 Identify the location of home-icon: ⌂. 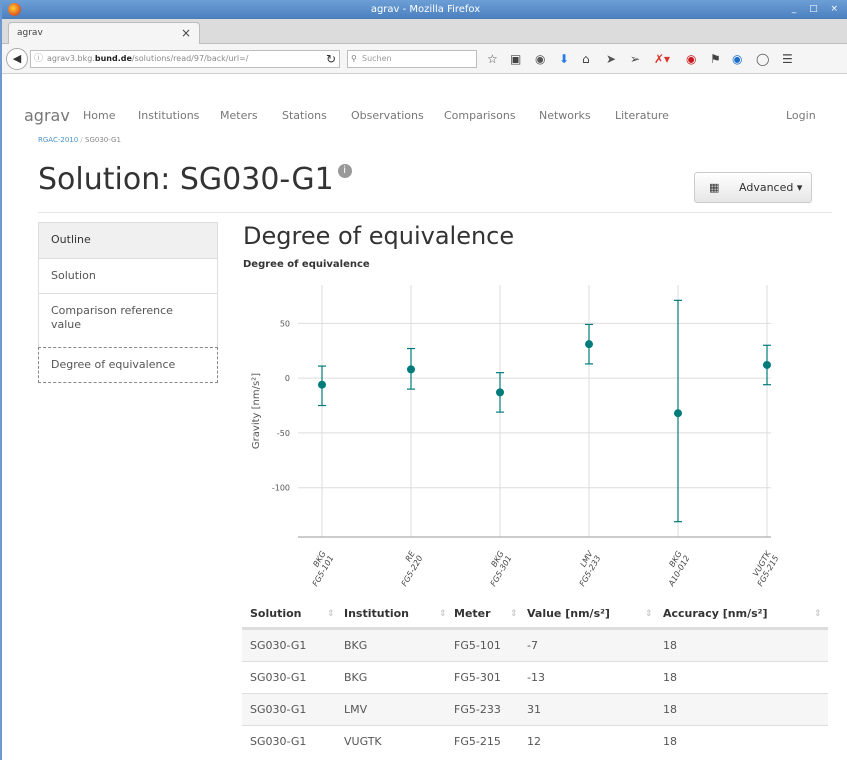
(586, 59).